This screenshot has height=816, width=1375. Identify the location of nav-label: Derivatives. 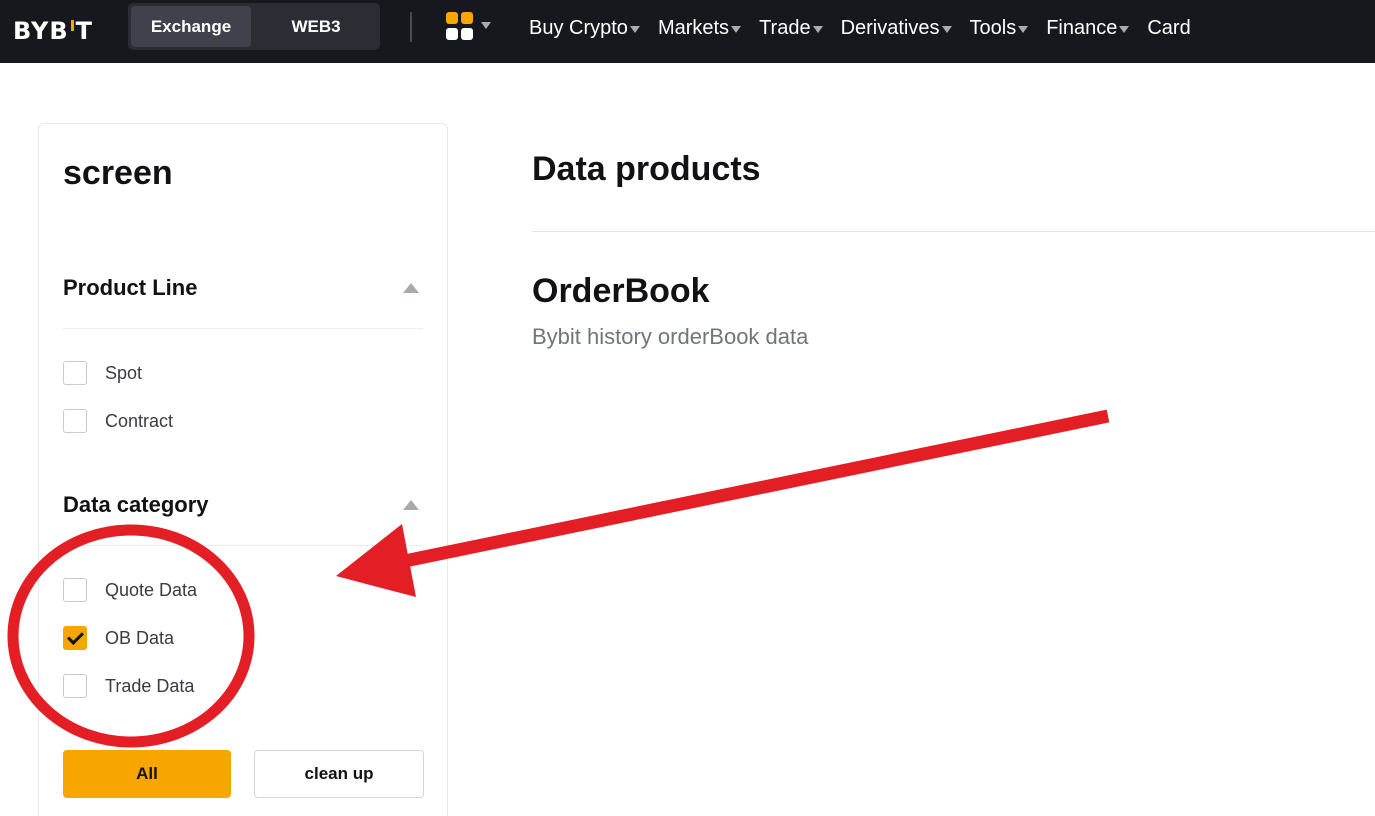
(890, 27).